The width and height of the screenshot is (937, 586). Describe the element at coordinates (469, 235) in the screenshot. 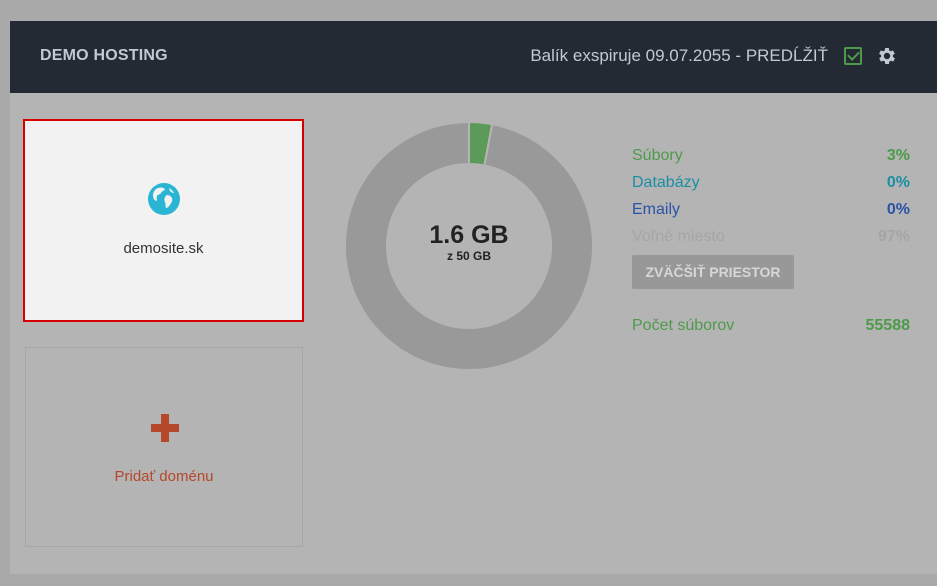

I see `used-space: 1.6 GB` at that location.